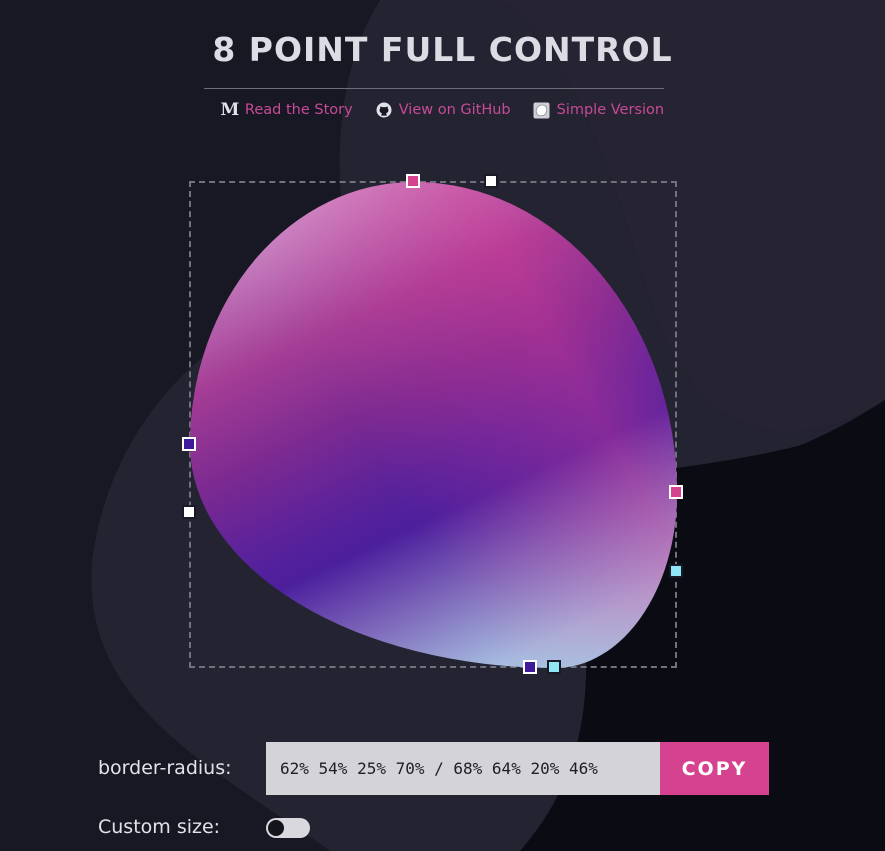 The image size is (885, 851). I want to click on handle-top-right, so click(491, 181).